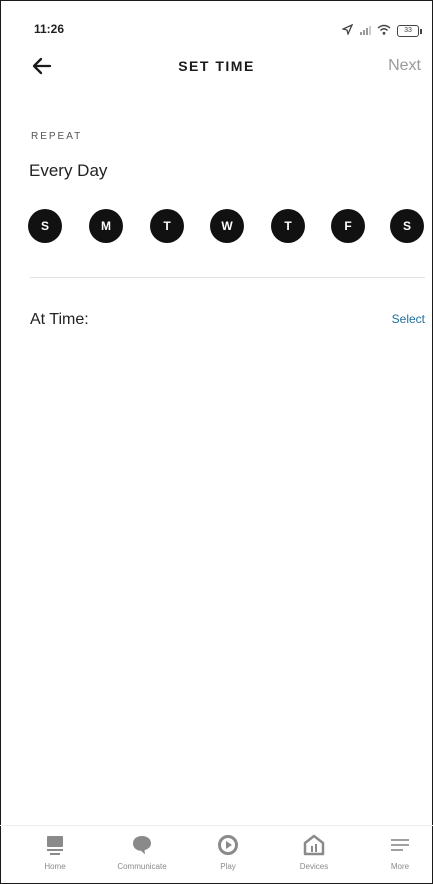 This screenshot has width=433, height=884. Describe the element at coordinates (227, 277) in the screenshot. I see `section-divider` at that location.